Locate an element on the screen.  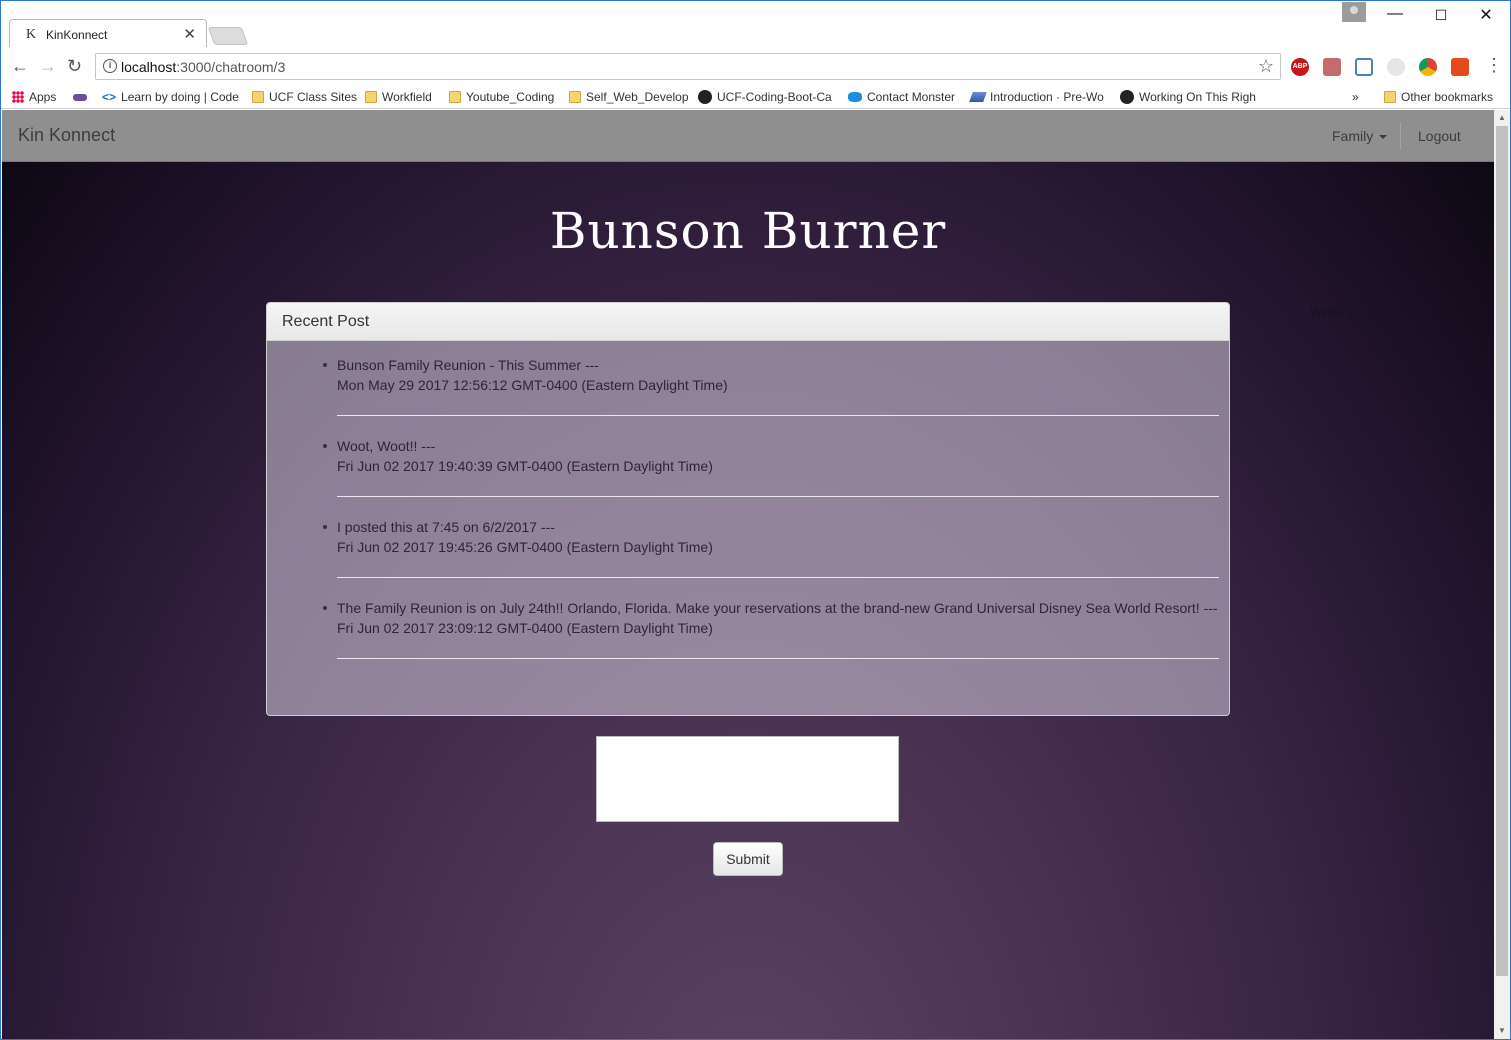
close-window-icon: ✕ is located at coordinates (1486, 15).